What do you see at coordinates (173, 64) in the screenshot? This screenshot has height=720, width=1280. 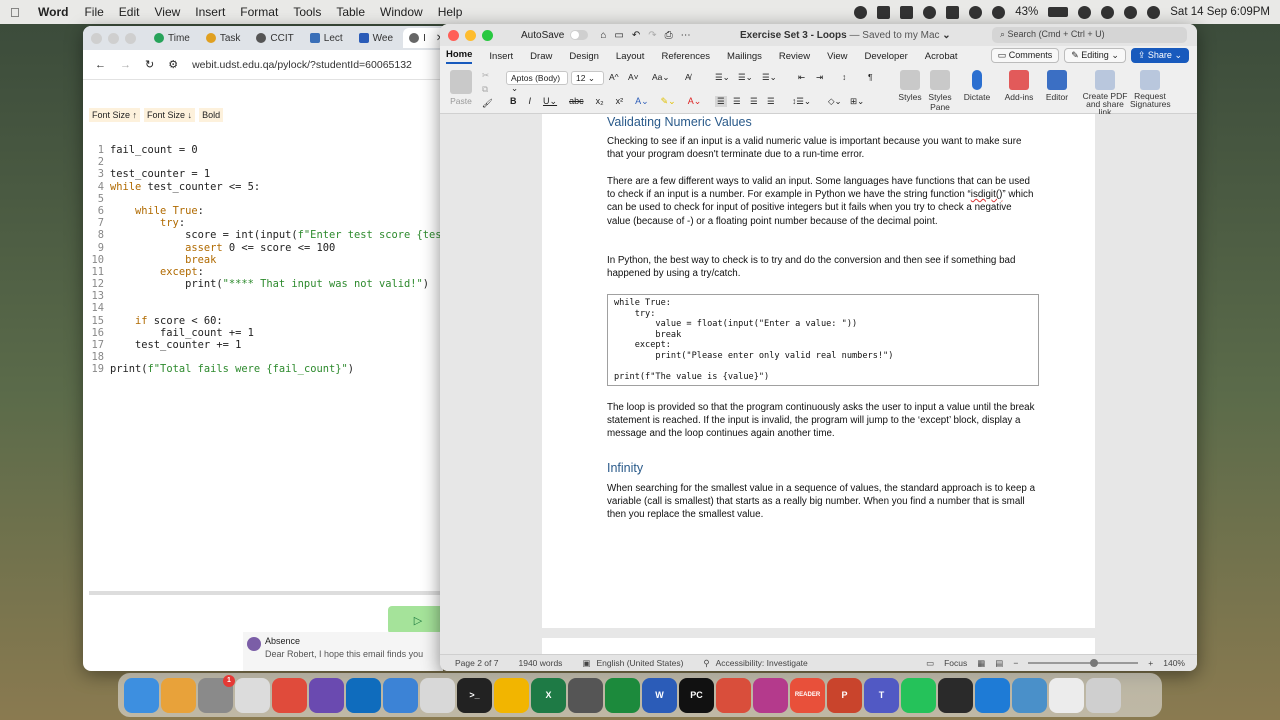 I see `site-info-icon: ⚙` at bounding box center [173, 64].